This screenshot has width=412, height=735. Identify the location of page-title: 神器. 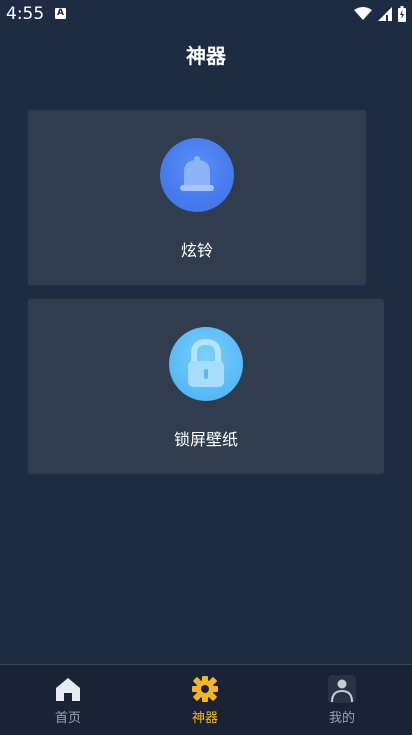
(206, 56).